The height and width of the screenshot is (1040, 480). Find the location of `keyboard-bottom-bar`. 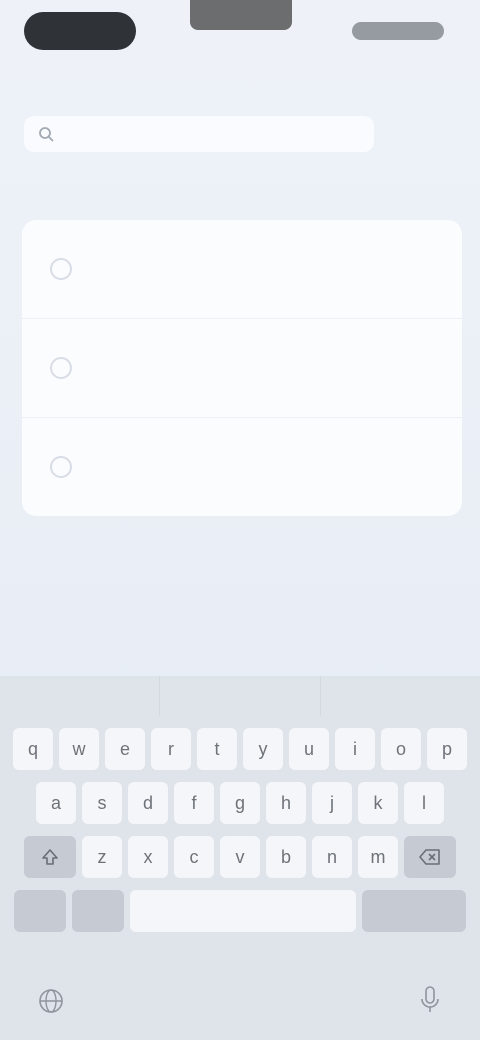

keyboard-bottom-bar is located at coordinates (240, 1003).